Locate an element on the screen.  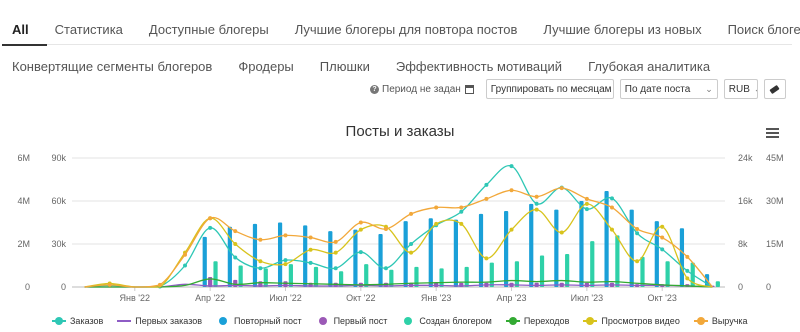
legend-item: Просмотров видео is located at coordinates (631, 321).